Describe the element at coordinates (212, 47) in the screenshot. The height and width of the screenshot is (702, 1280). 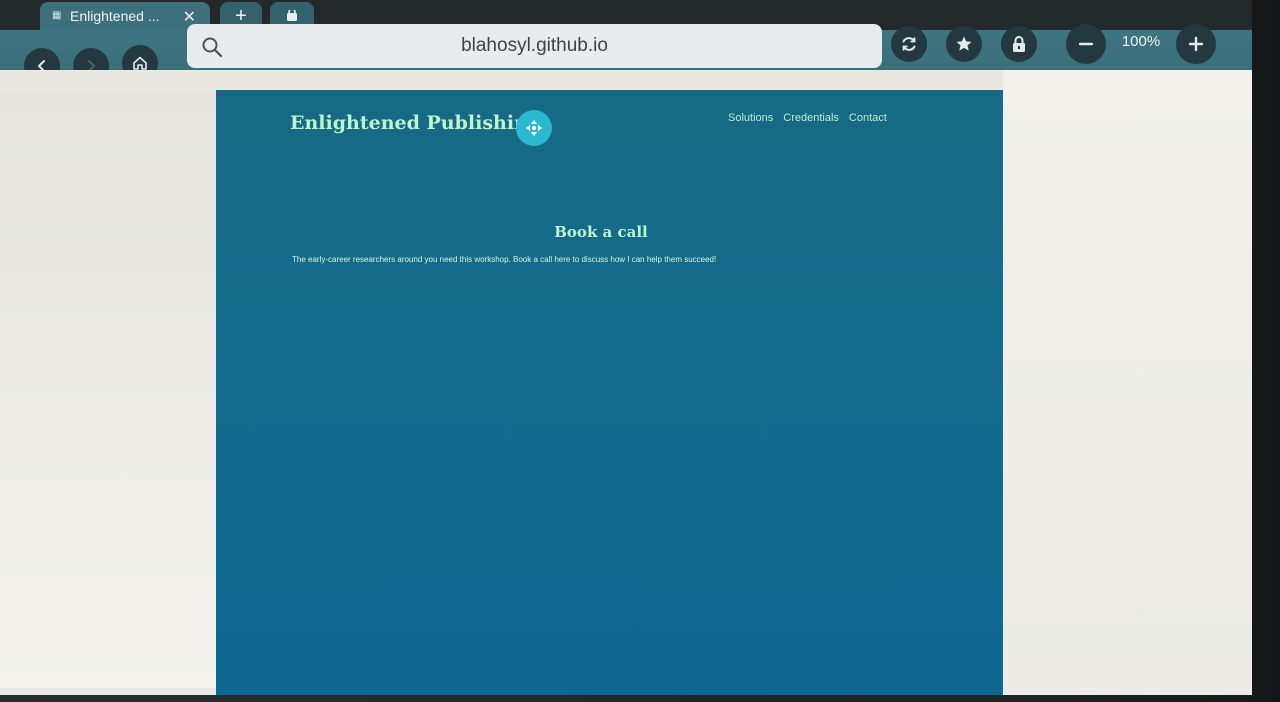
I see `search-icon` at that location.